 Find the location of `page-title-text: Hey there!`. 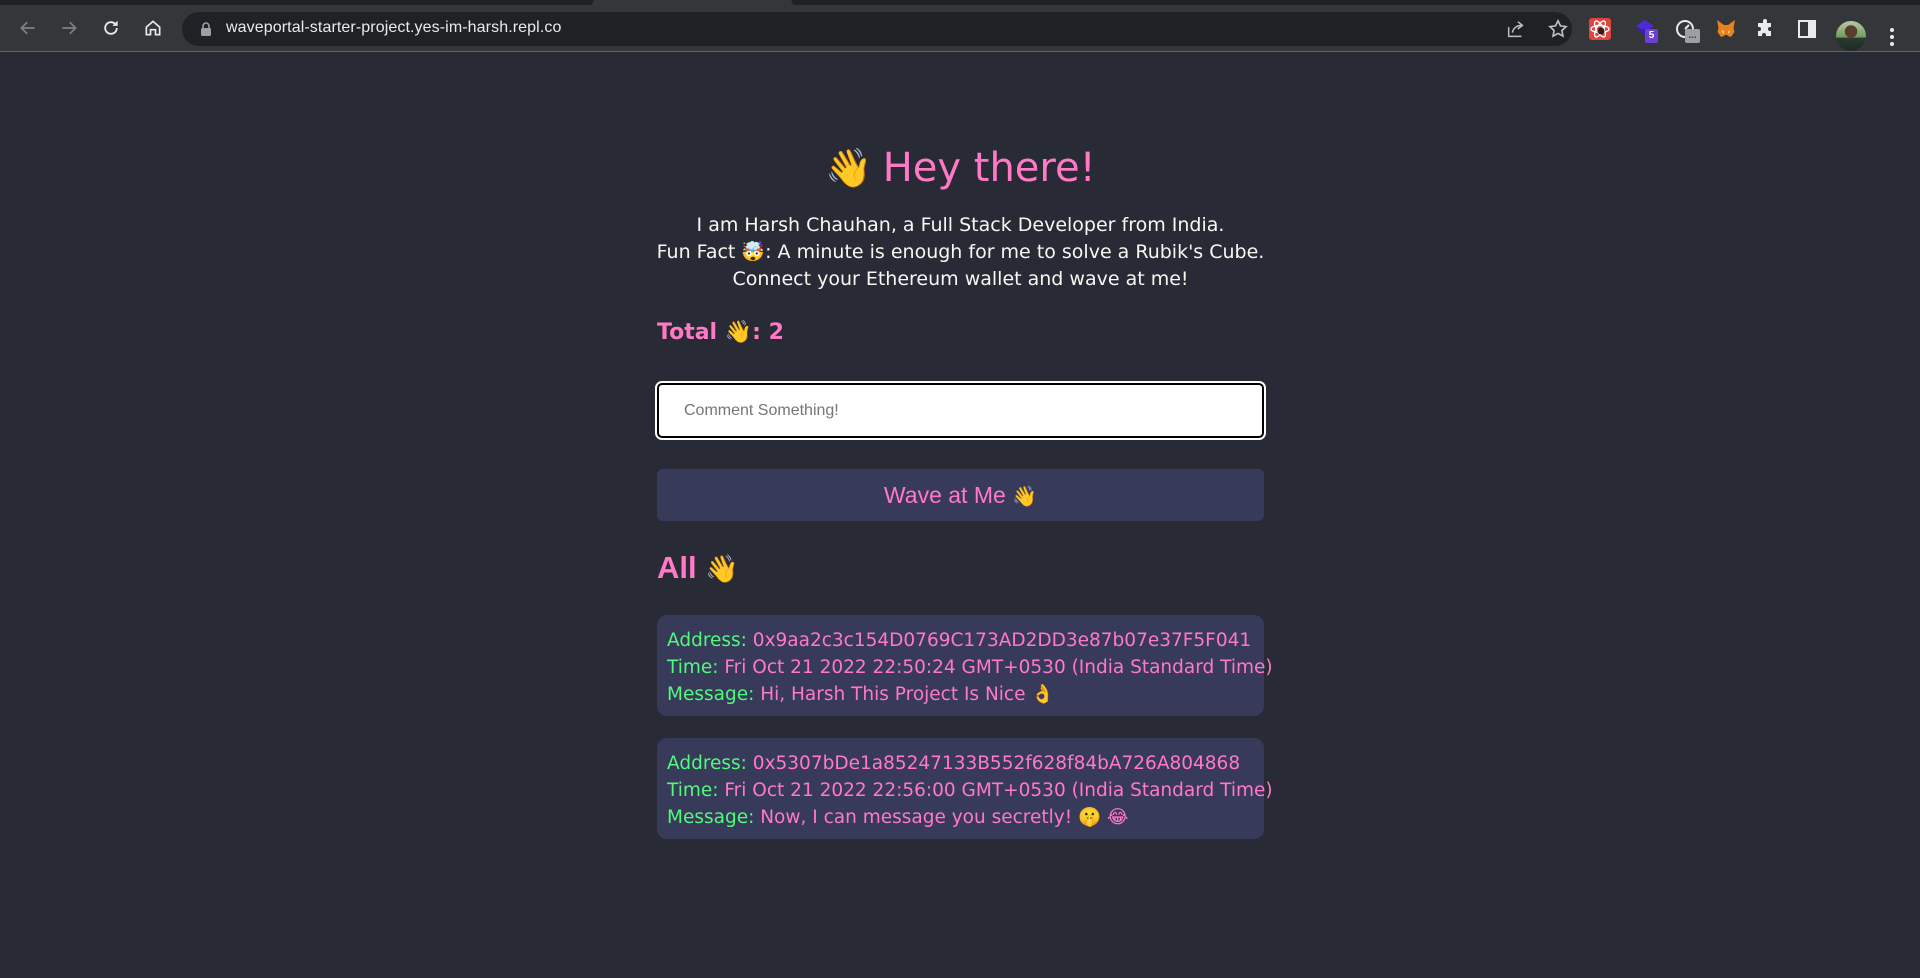

page-title-text: Hey there! is located at coordinates (989, 168).